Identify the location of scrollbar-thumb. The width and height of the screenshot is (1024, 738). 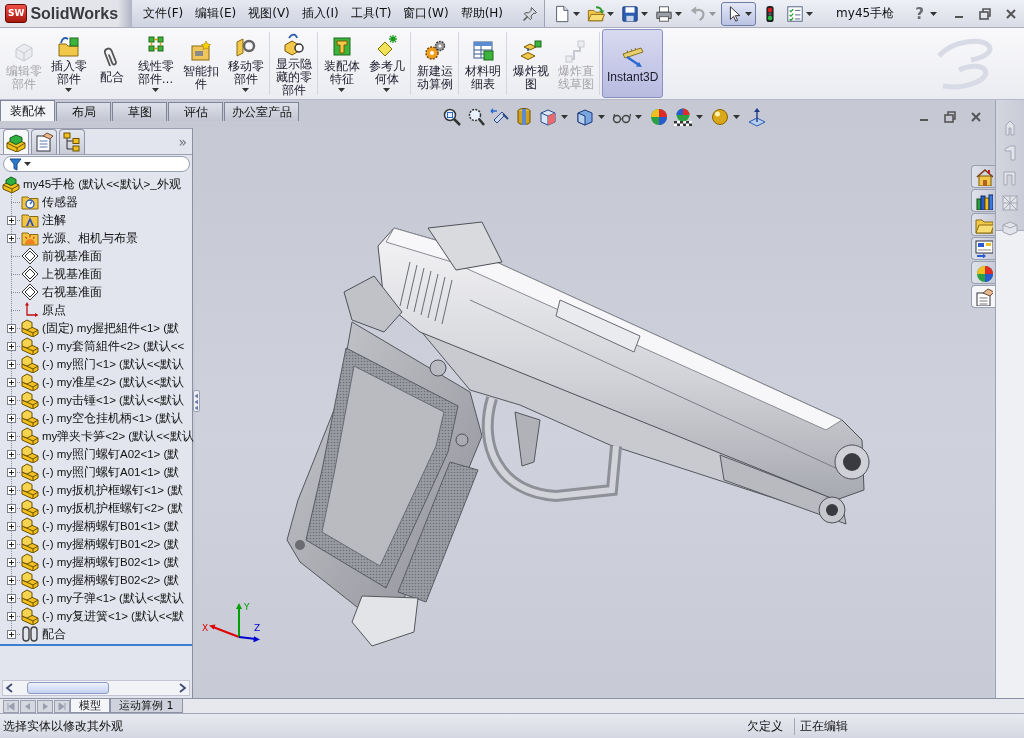
(68, 688).